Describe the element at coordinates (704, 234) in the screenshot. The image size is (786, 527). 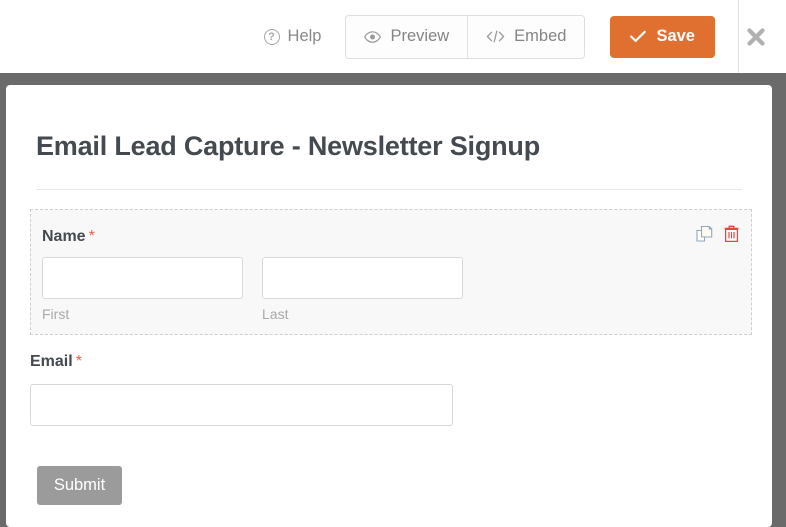
I see `duplicate-icon` at that location.